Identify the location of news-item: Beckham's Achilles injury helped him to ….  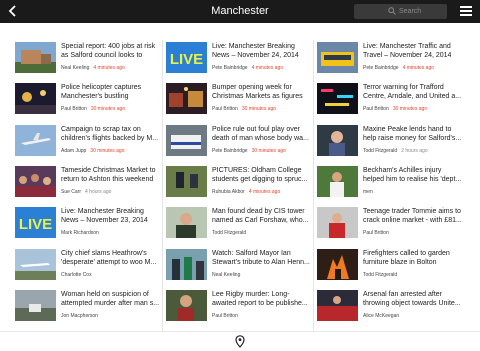
(389, 184).